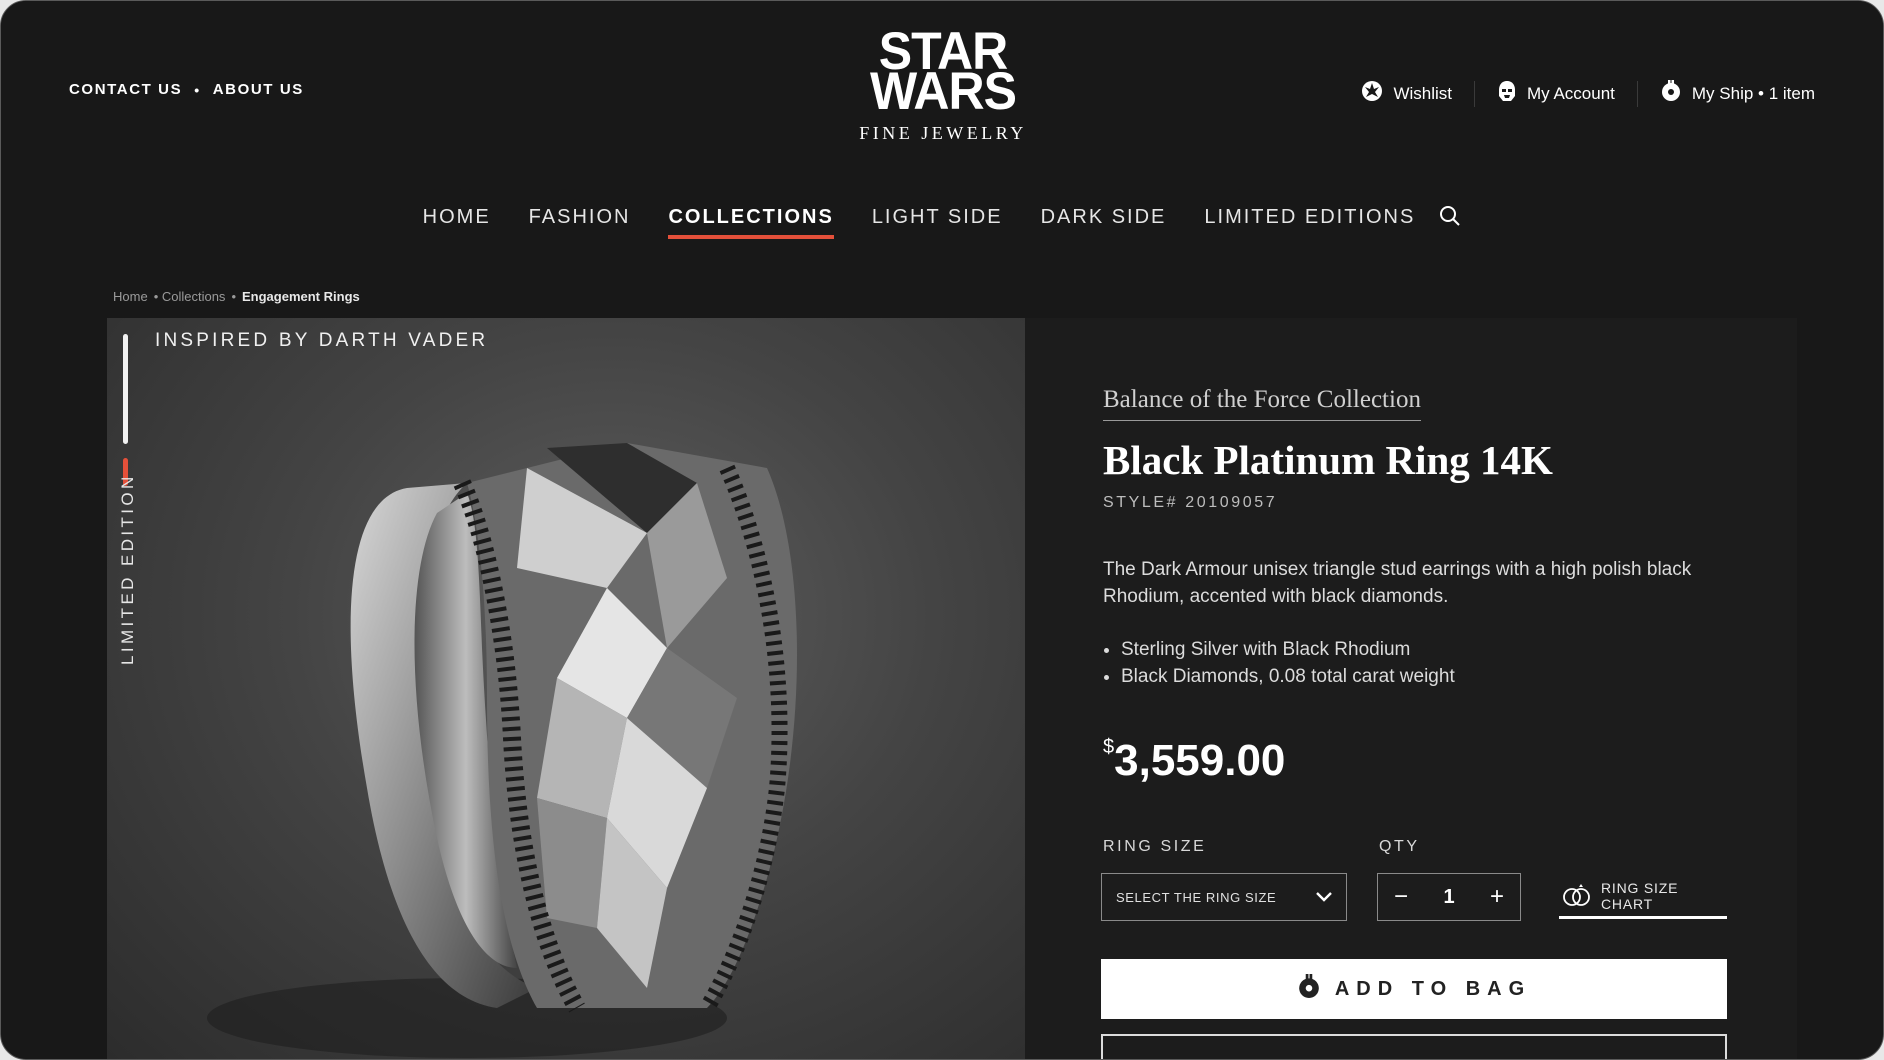  I want to click on price: $3,559.00, so click(1194, 761).